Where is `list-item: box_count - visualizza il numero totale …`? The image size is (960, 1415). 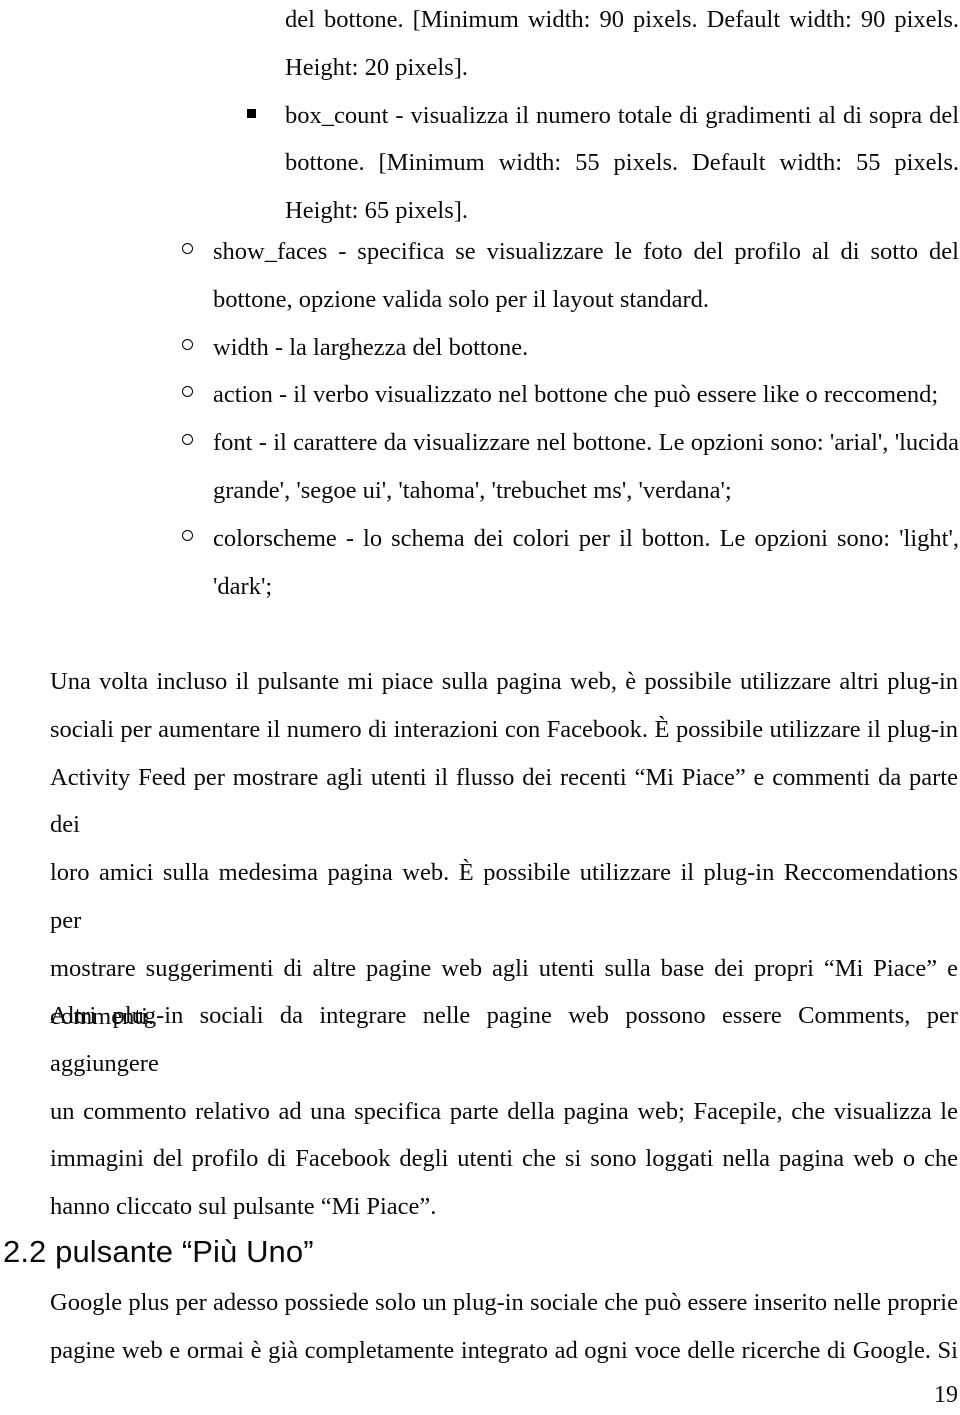
list-item: box_count - visualizza il numero totale … is located at coordinates (603, 163).